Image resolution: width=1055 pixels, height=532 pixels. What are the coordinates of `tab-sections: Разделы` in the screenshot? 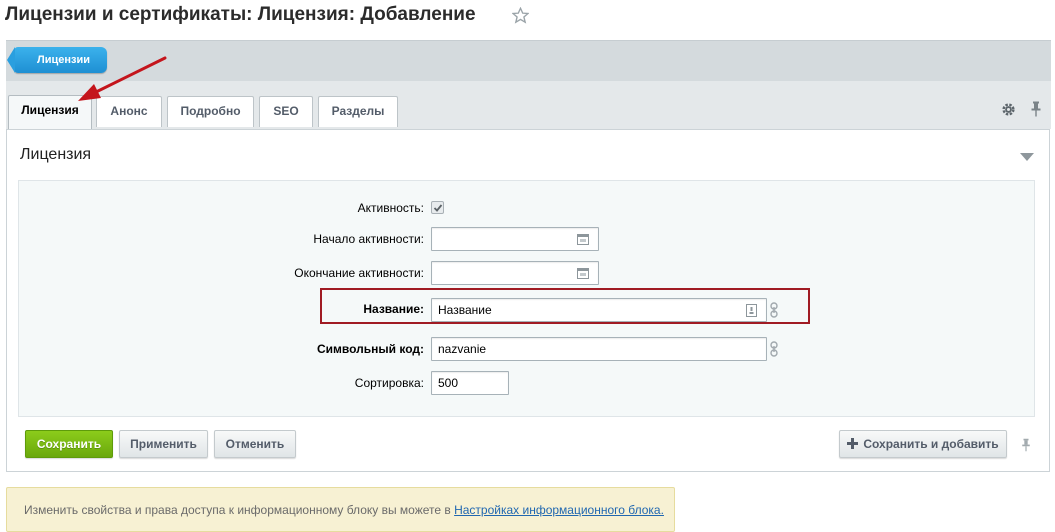 It's located at (358, 111).